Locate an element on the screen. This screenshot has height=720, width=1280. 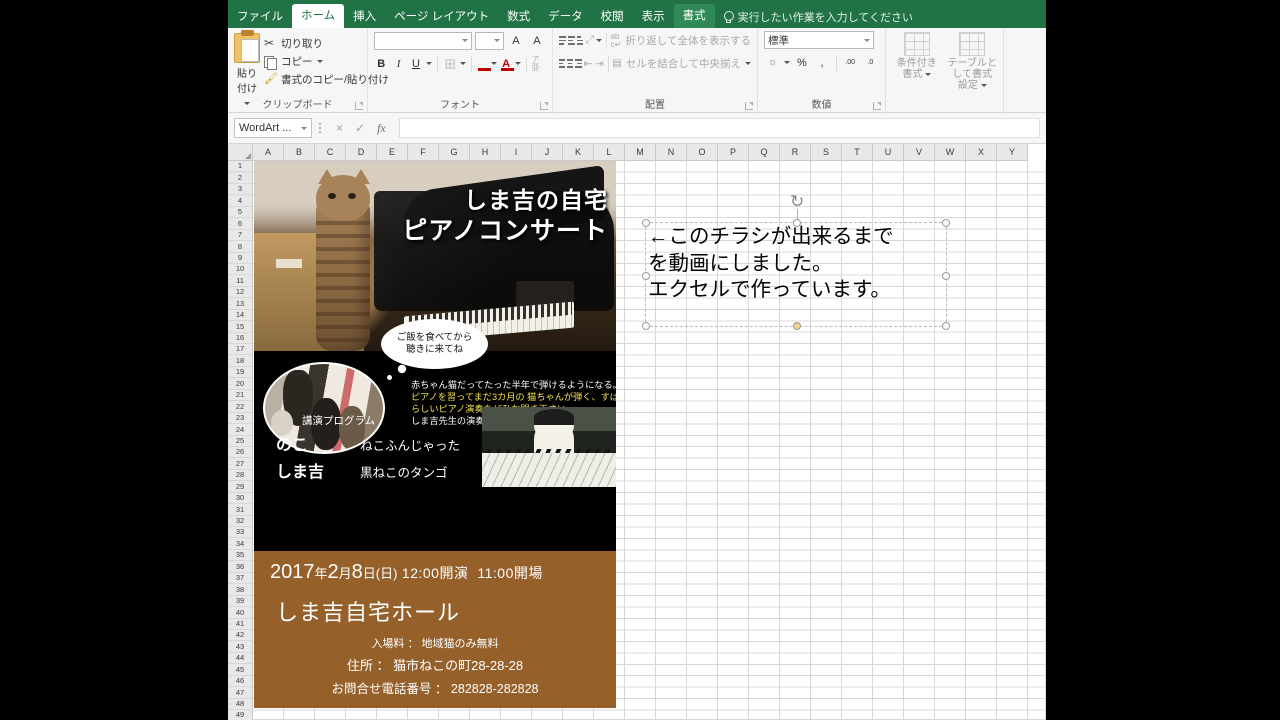
row-header-6: 6 is located at coordinates (240, 224).